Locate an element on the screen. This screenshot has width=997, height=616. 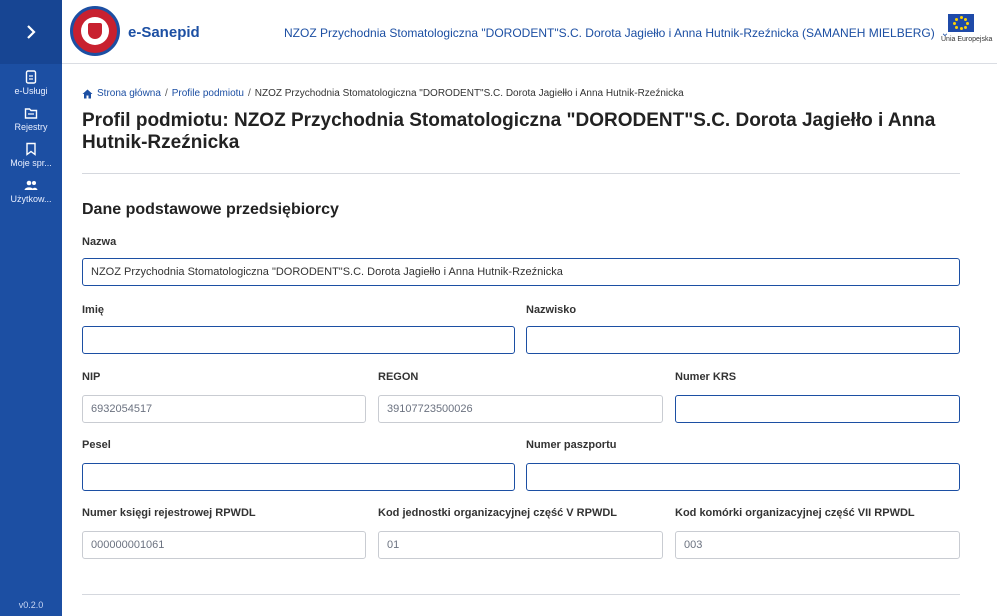
chevron-right-icon is located at coordinates (31, 32).